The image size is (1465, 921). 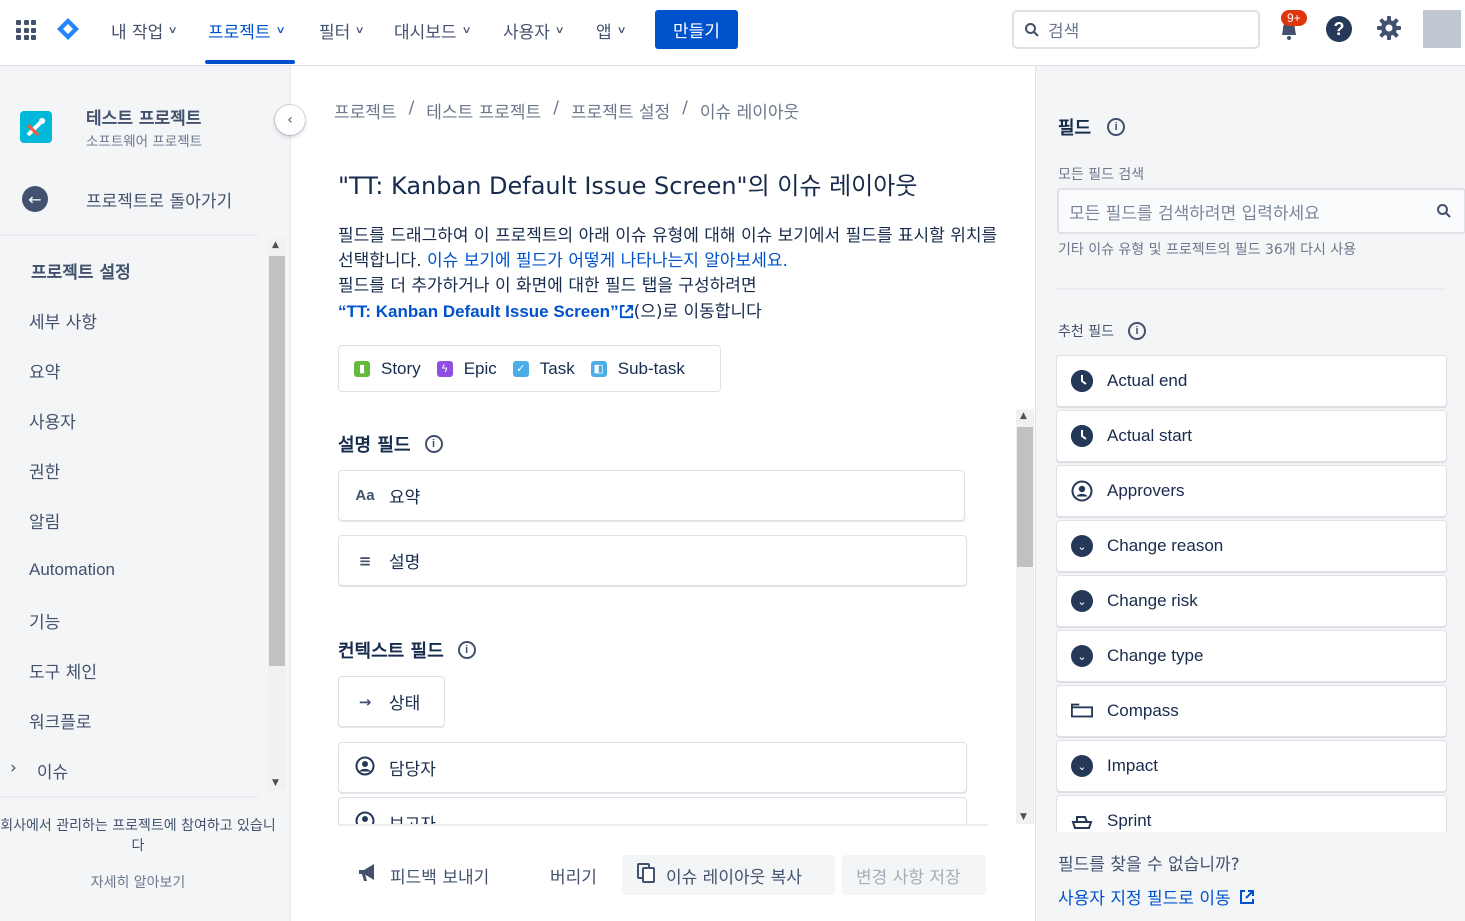 I want to click on field-description: ≡ 설명, so click(x=652, y=560).